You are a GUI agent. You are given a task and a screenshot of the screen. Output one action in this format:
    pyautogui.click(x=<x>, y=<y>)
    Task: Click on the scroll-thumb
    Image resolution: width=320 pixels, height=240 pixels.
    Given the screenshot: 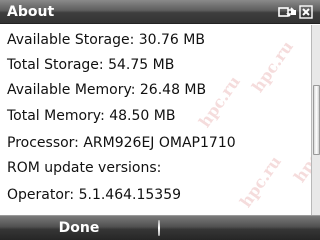 What is the action you would take?
    pyautogui.click(x=316, y=120)
    